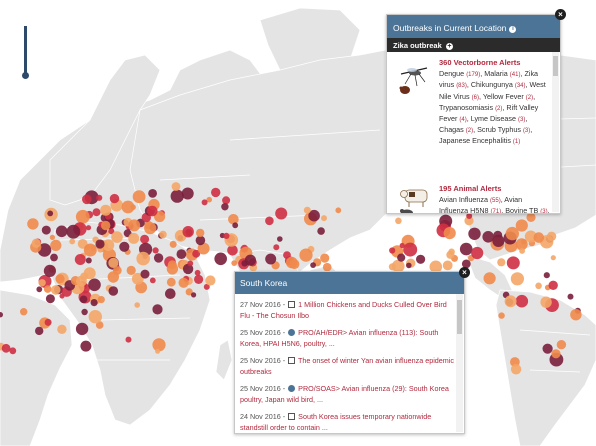  Describe the element at coordinates (495, 63) in the screenshot. I see `vectorborne-alerts-title: 360 Vectorborne Alerts` at that location.